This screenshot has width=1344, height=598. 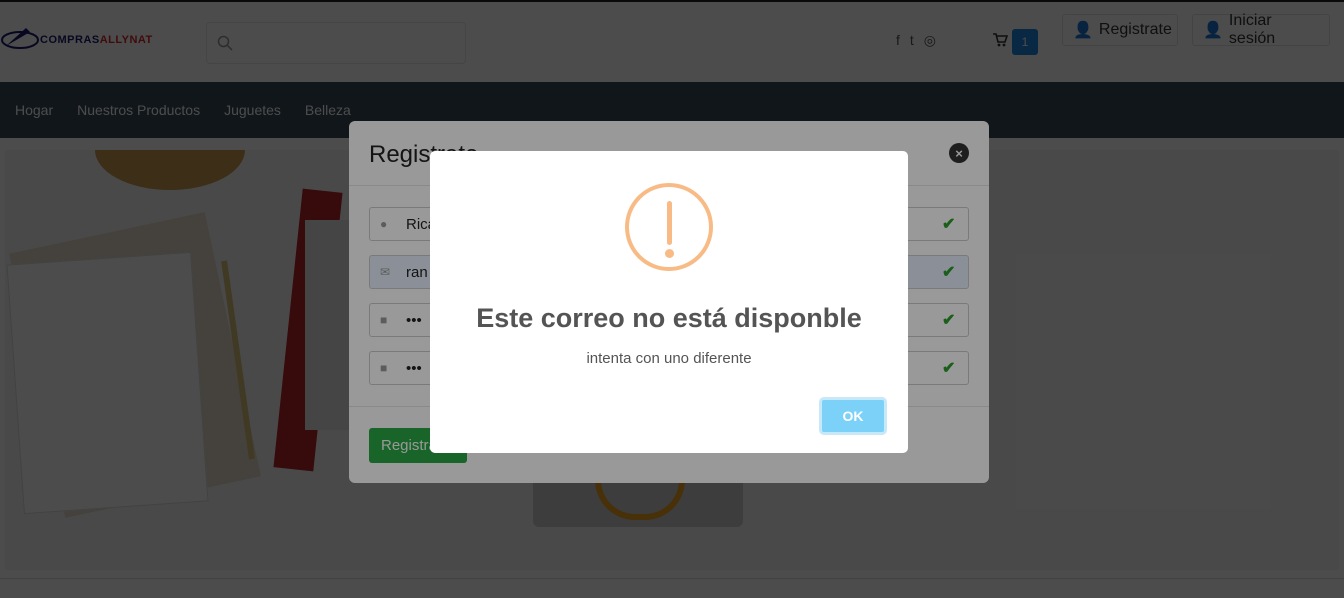 What do you see at coordinates (669, 253) in the screenshot?
I see `warning-icon-dot` at bounding box center [669, 253].